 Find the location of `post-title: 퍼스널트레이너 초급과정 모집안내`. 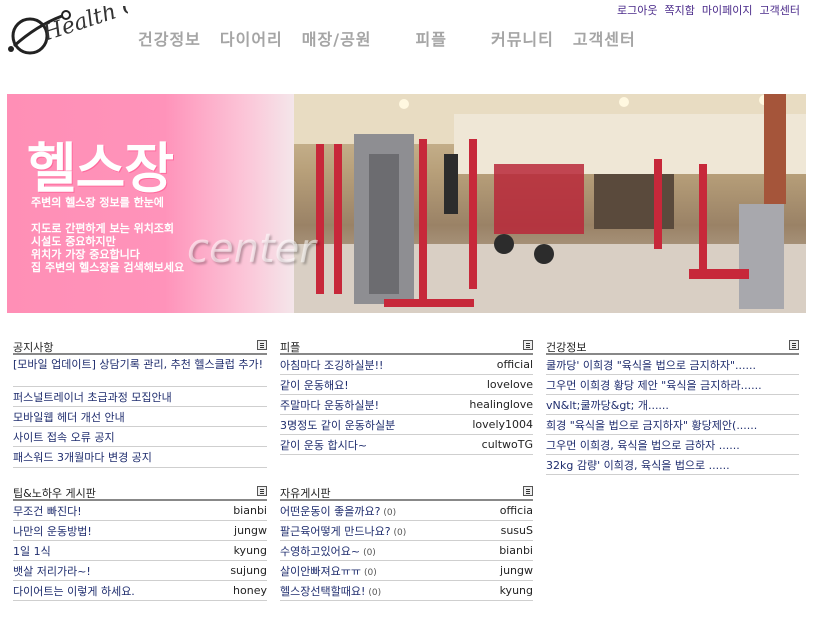

post-title: 퍼스널트레이너 초급과정 모집안내 is located at coordinates (92, 397).